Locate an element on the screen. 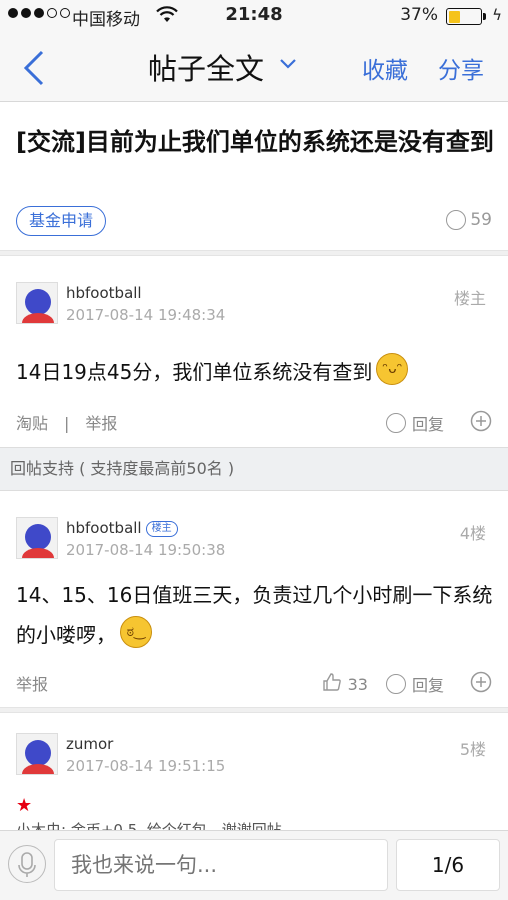 The image size is (508, 900). charging-icon: ϟ is located at coordinates (497, 15).